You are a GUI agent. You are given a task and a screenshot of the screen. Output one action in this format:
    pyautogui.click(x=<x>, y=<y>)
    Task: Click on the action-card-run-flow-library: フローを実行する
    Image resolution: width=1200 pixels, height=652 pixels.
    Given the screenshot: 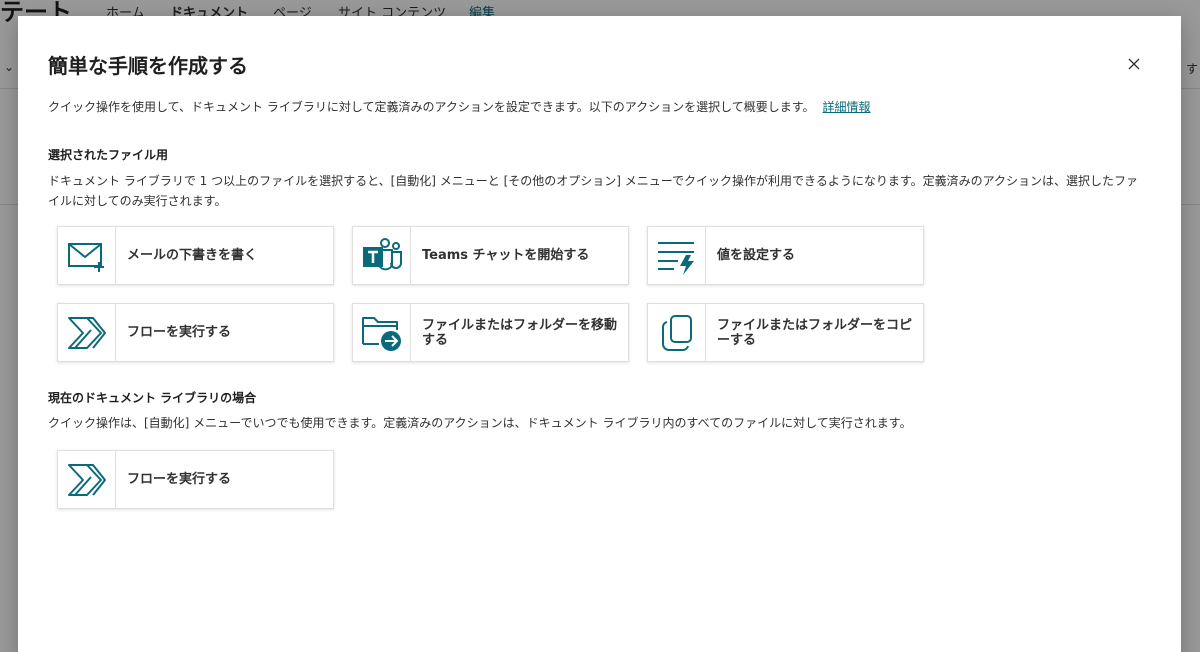 What is the action you would take?
    pyautogui.click(x=195, y=479)
    